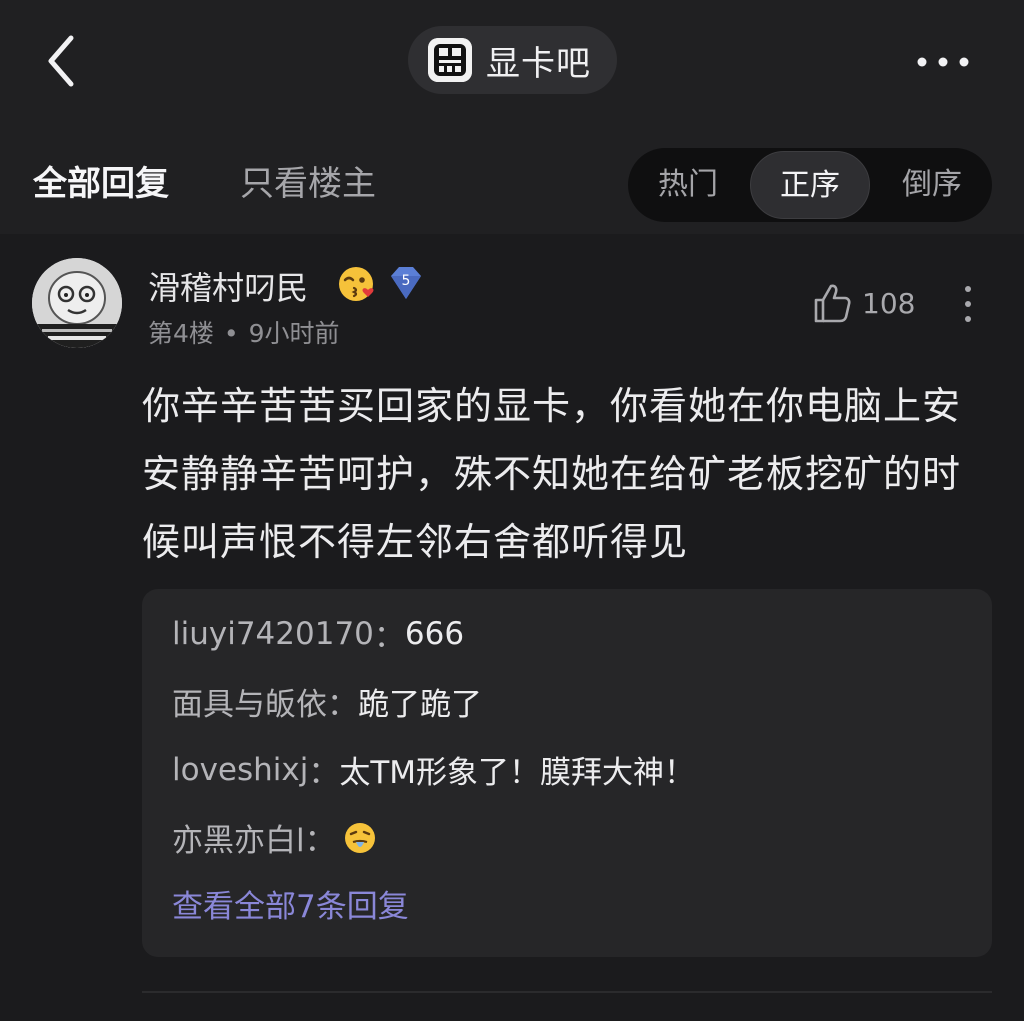  Describe the element at coordinates (77, 303) in the screenshot. I see `avatar` at that location.